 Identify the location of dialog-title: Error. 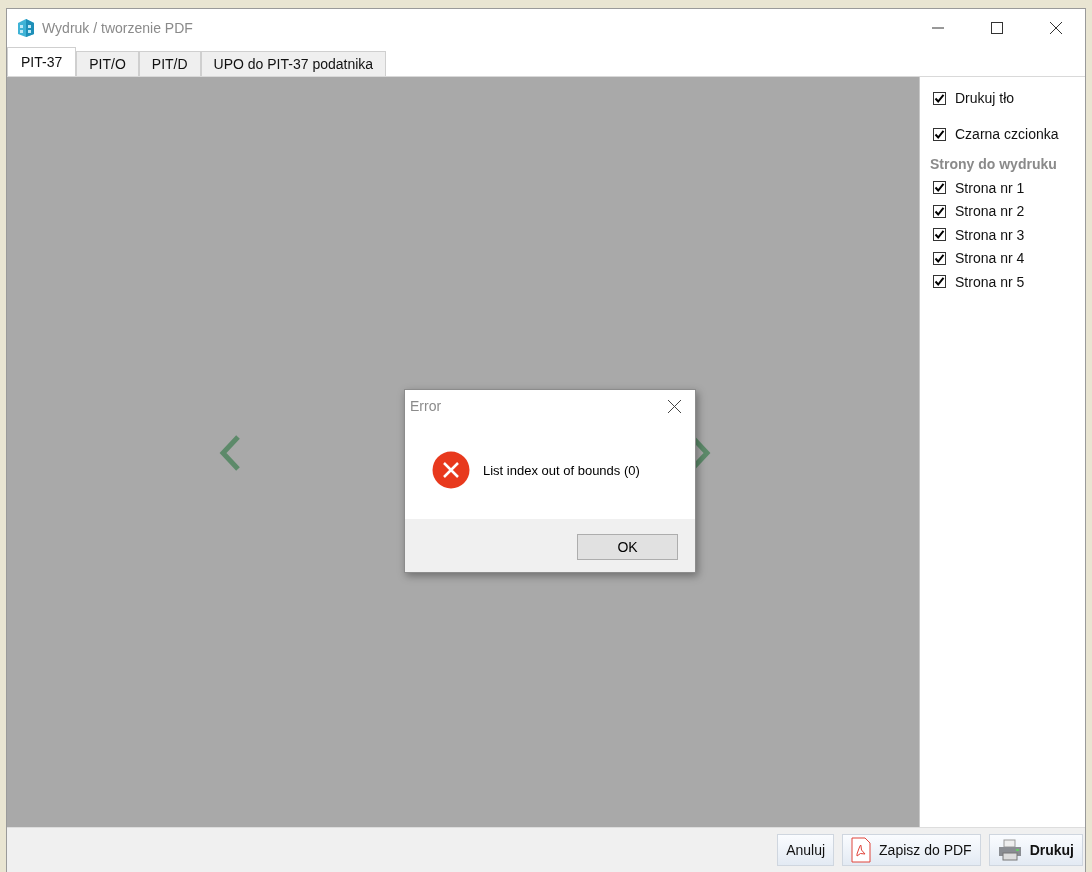
(426, 406).